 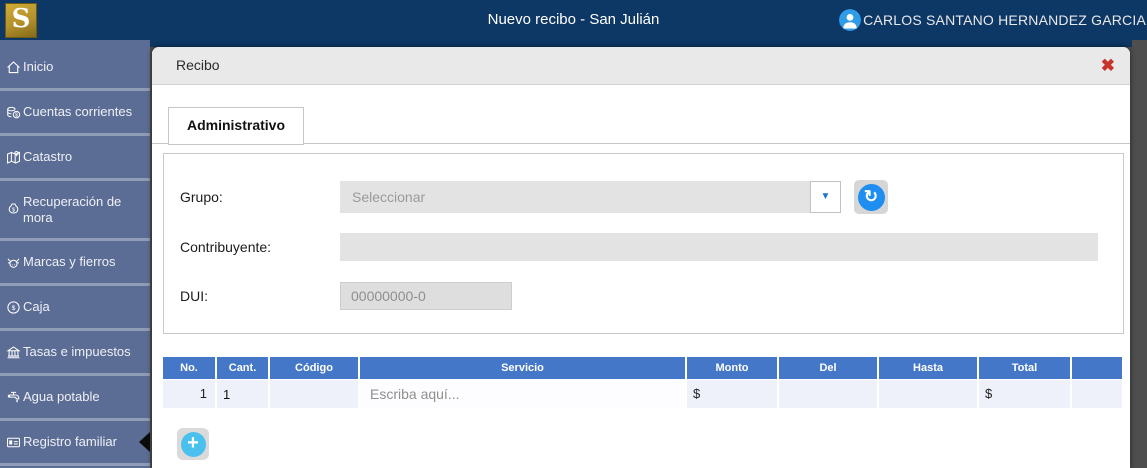 What do you see at coordinates (575, 197) in the screenshot?
I see `grupo-select: Seleccionar` at bounding box center [575, 197].